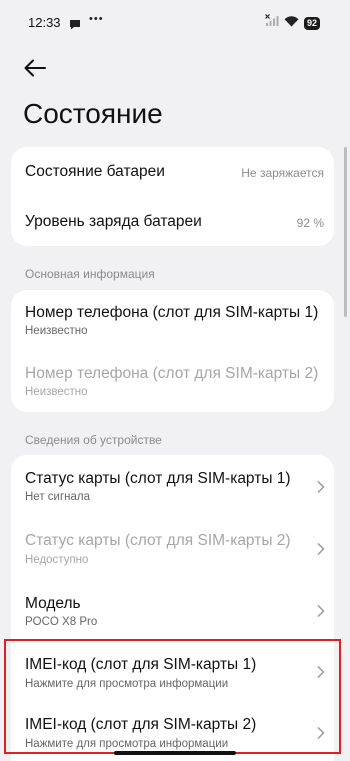 The image size is (350, 761). I want to click on battery-state-label: Состояние батареи, so click(95, 171).